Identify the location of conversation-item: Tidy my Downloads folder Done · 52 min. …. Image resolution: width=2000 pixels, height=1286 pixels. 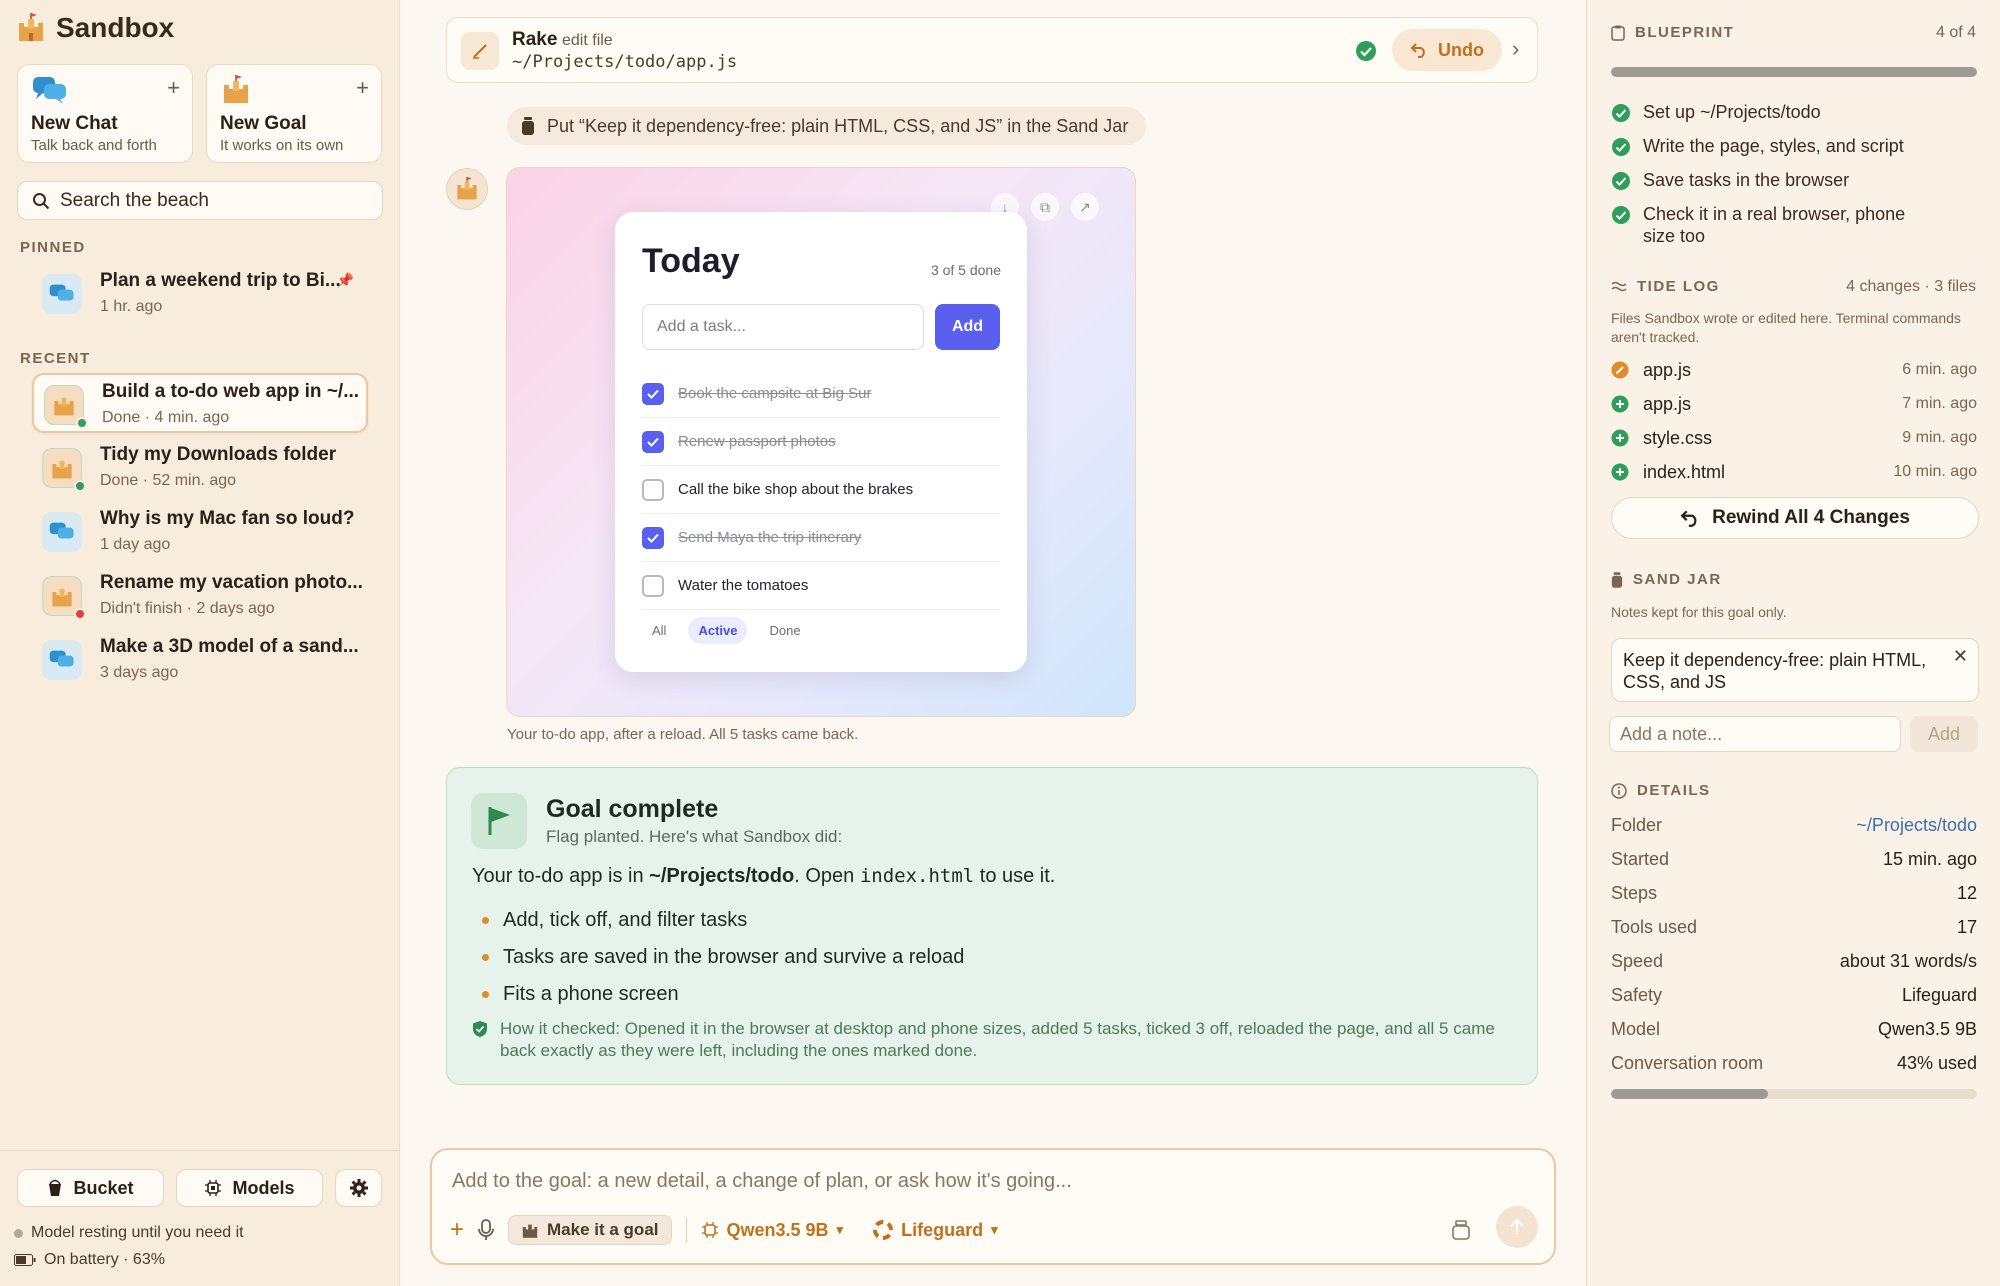
(200, 468).